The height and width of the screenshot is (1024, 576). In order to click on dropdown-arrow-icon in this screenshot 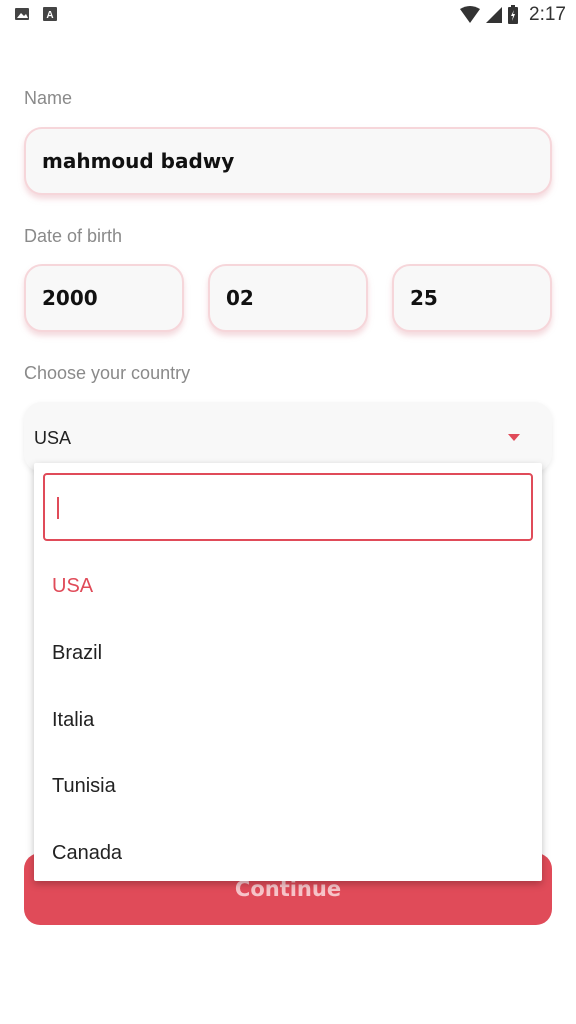, I will do `click(514, 437)`.